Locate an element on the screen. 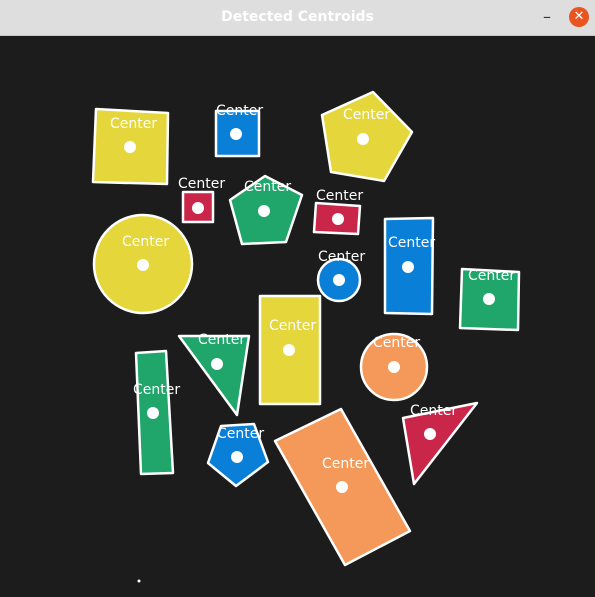  close-button: ✕ is located at coordinates (579, 17).